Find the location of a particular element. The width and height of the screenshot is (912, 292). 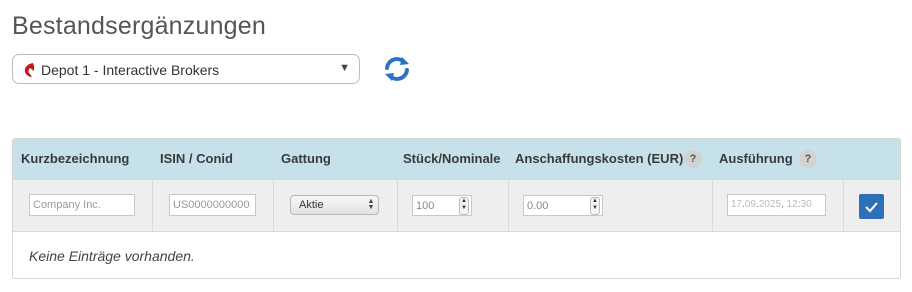

stueck-input: 100 ▲ ▼ is located at coordinates (442, 205).